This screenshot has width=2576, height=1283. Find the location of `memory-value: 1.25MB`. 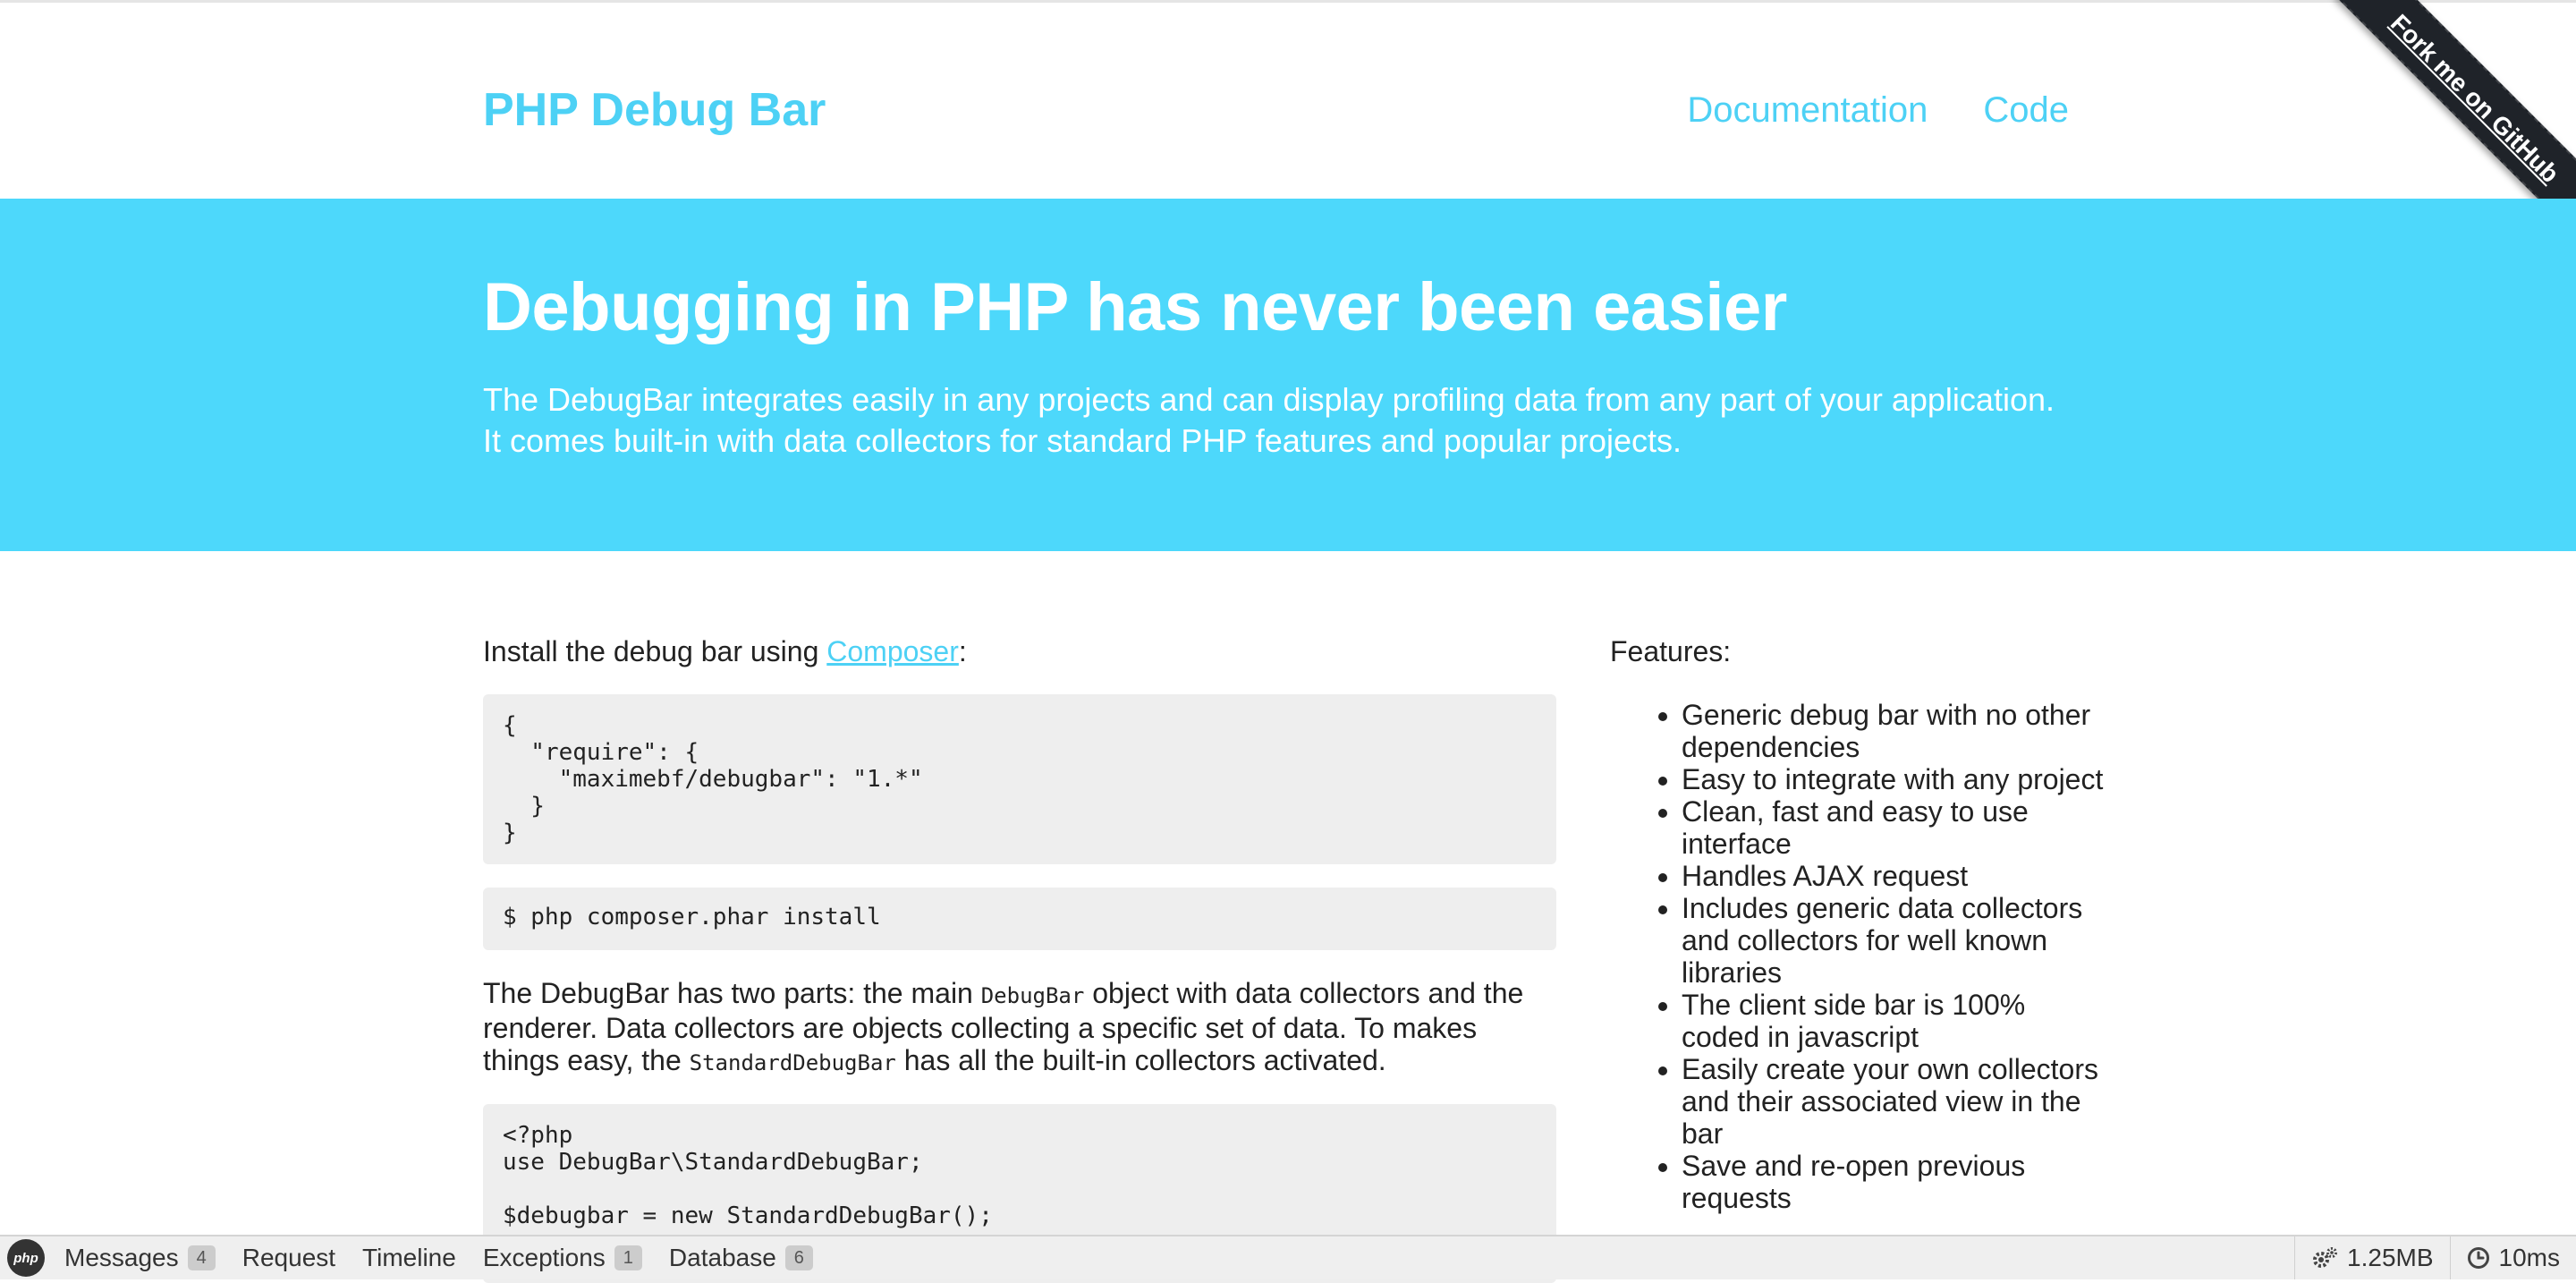

memory-value: 1.25MB is located at coordinates (2390, 1257).